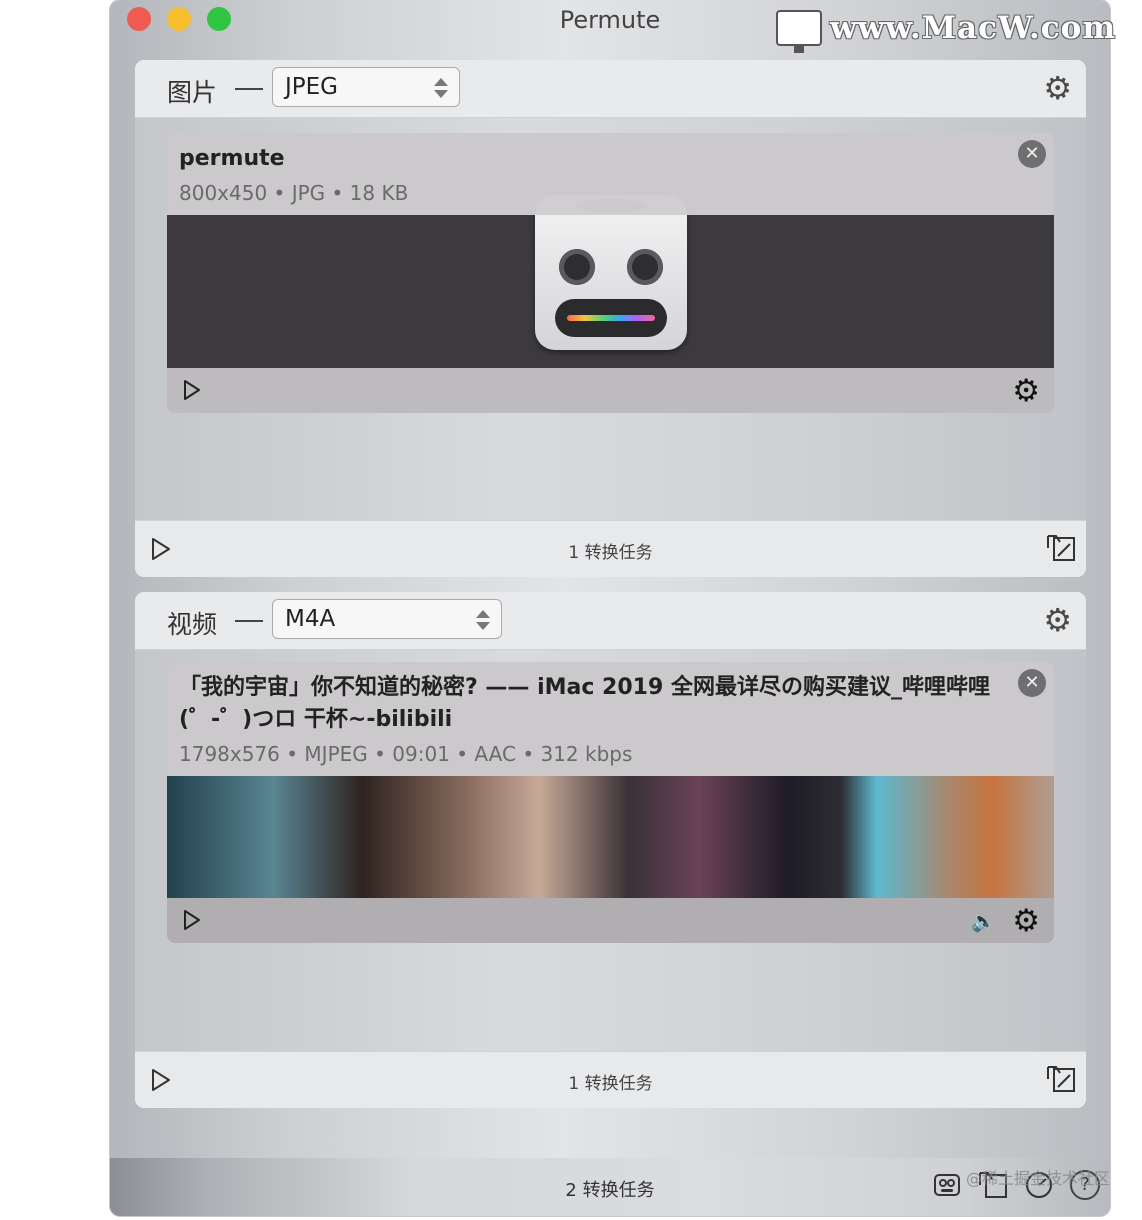 Image resolution: width=1142 pixels, height=1220 pixels. What do you see at coordinates (799, 31) in the screenshot?
I see `monitor-logo-icon` at bounding box center [799, 31].